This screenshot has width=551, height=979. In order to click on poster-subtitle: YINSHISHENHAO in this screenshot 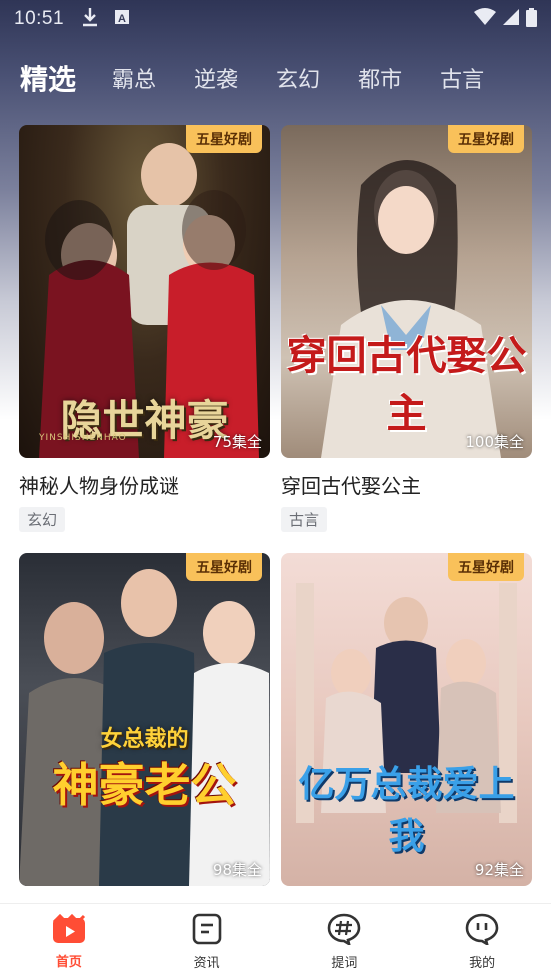, I will do `click(83, 438)`.